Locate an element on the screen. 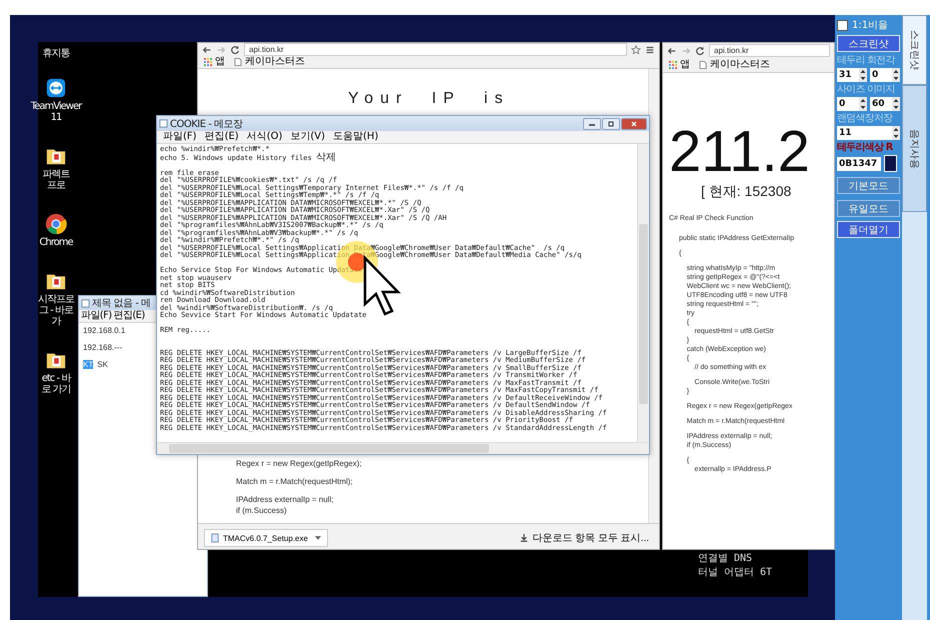  code-line: IPAddress externalIp = null; is located at coordinates (285, 499).